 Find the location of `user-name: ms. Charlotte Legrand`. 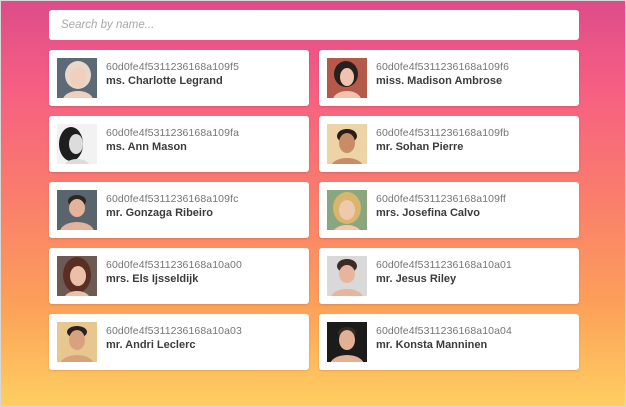

user-name: ms. Charlotte Legrand is located at coordinates (164, 81).